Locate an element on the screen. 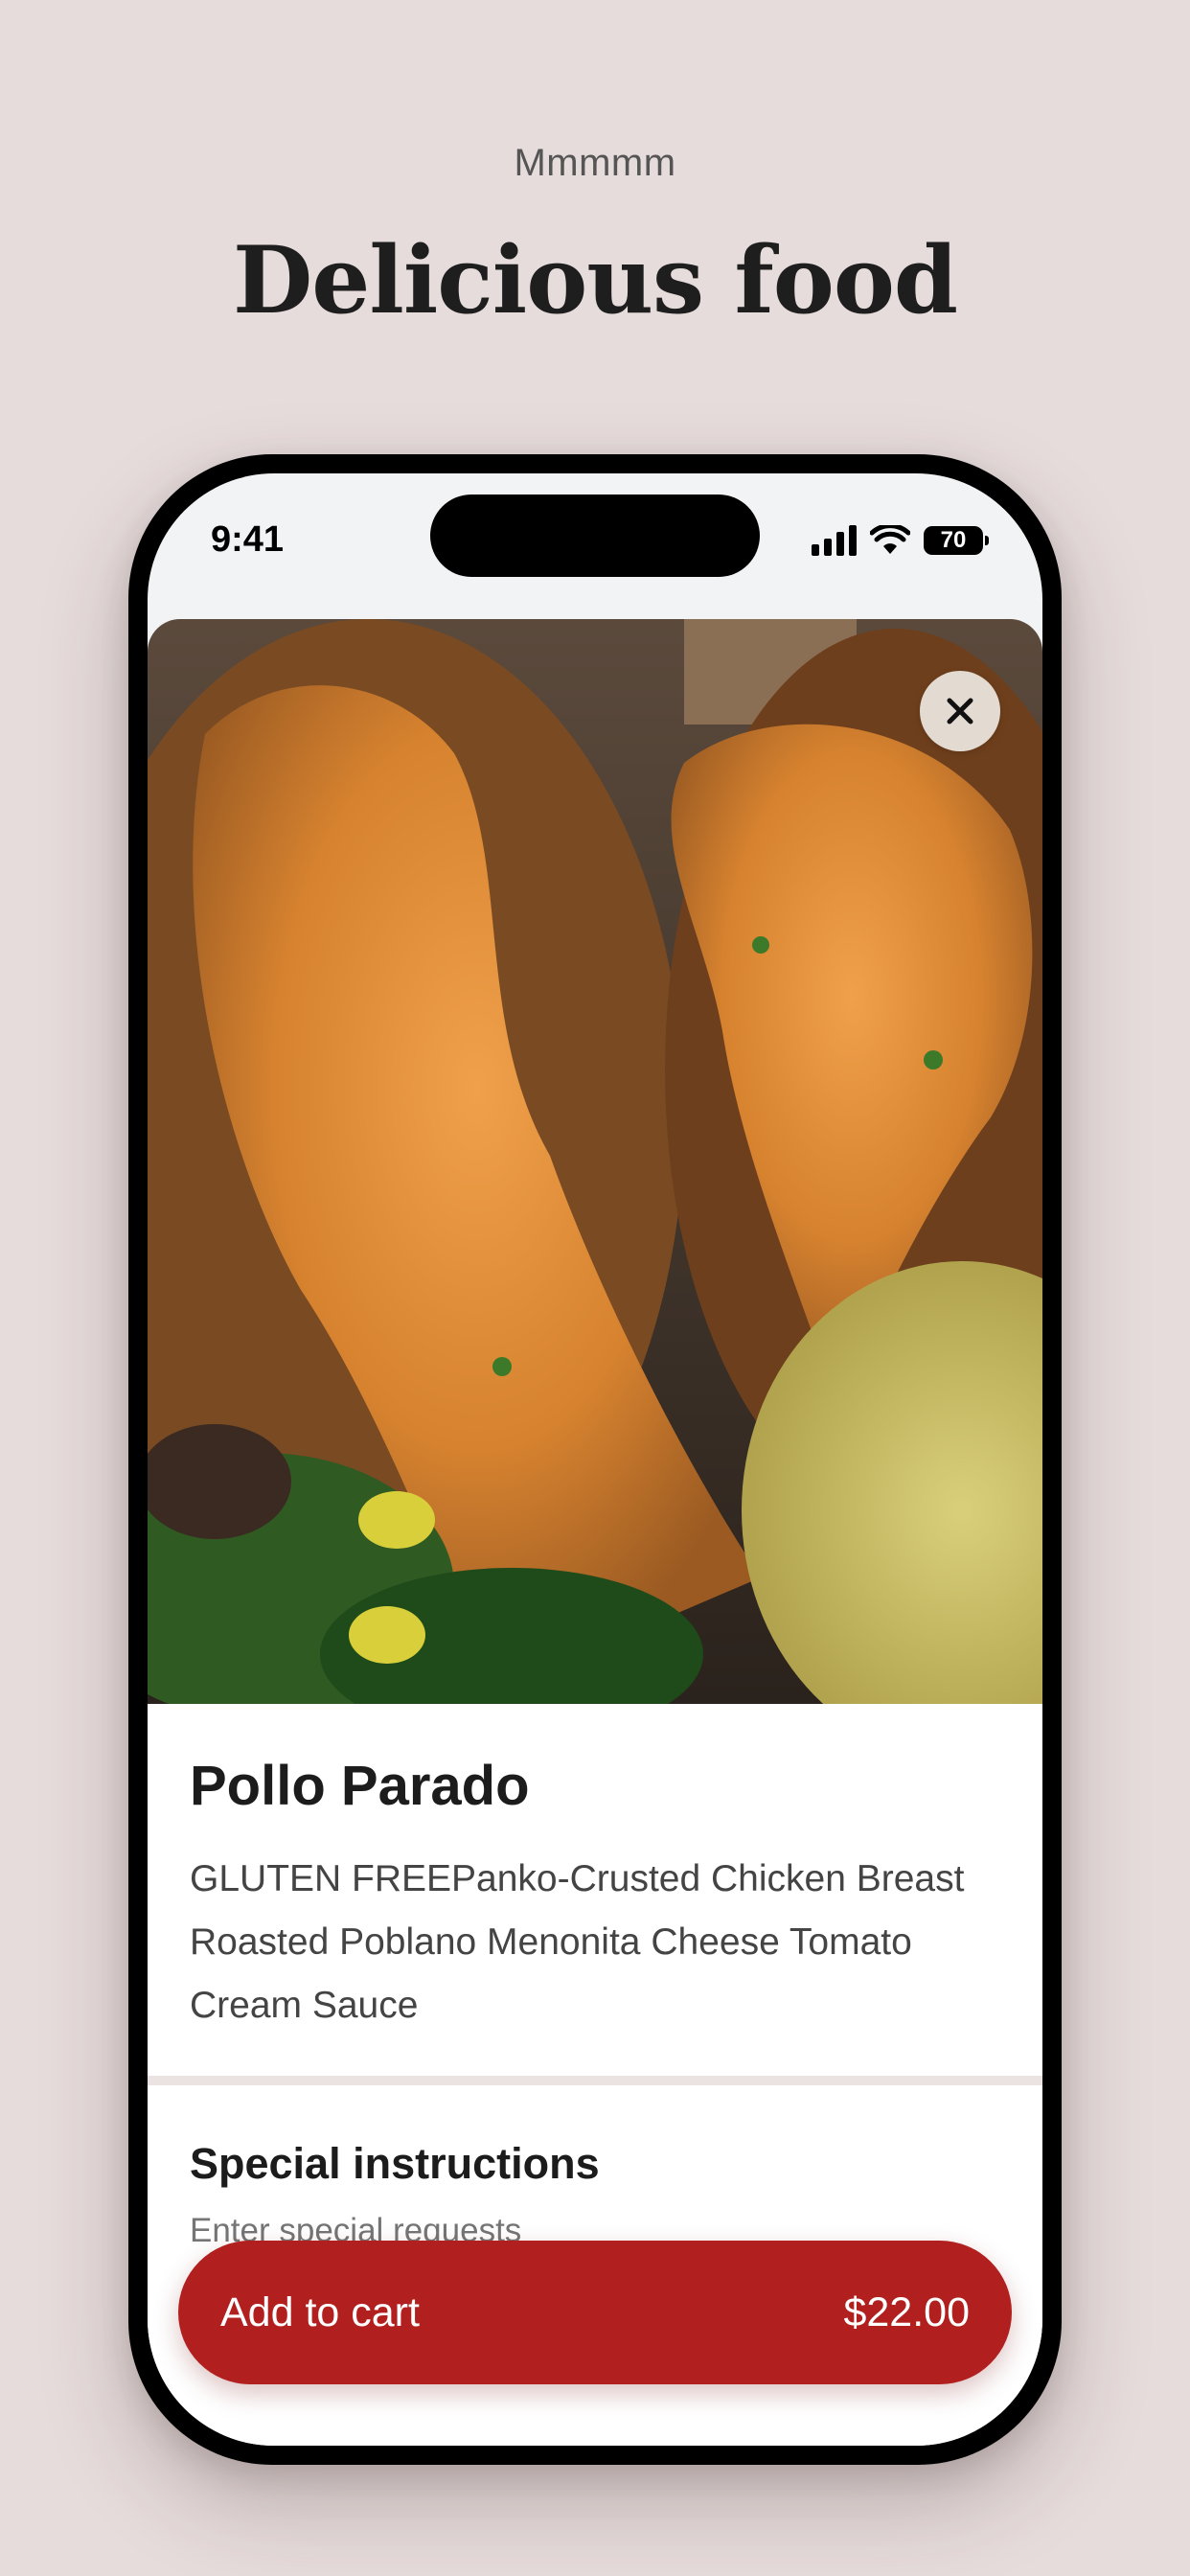  battery-icon: 70 is located at coordinates (957, 540).